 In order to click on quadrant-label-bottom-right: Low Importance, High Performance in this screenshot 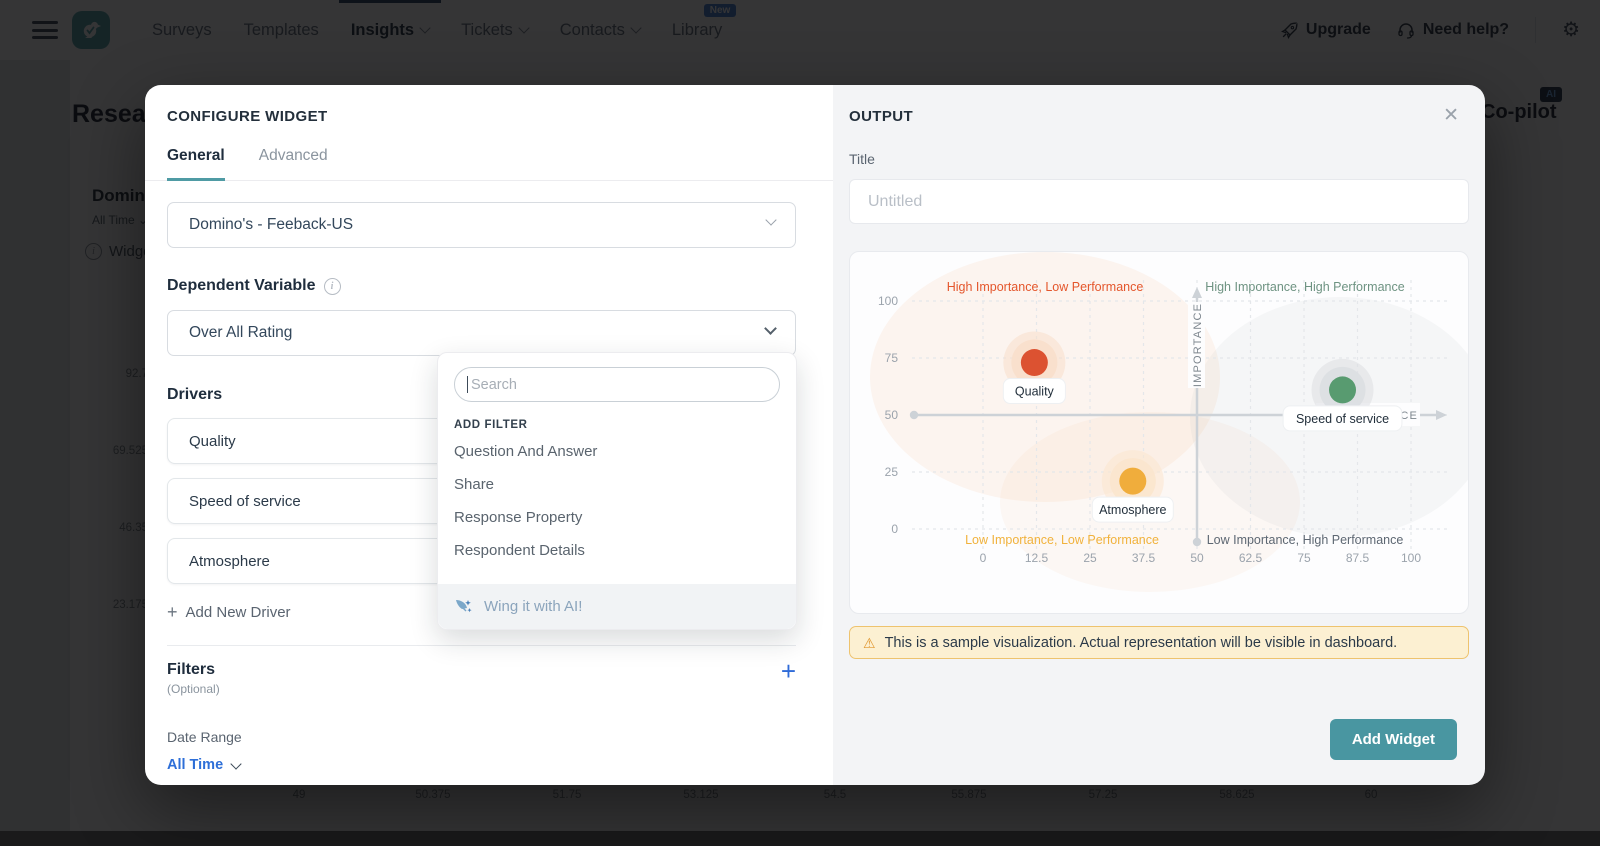, I will do `click(1305, 540)`.